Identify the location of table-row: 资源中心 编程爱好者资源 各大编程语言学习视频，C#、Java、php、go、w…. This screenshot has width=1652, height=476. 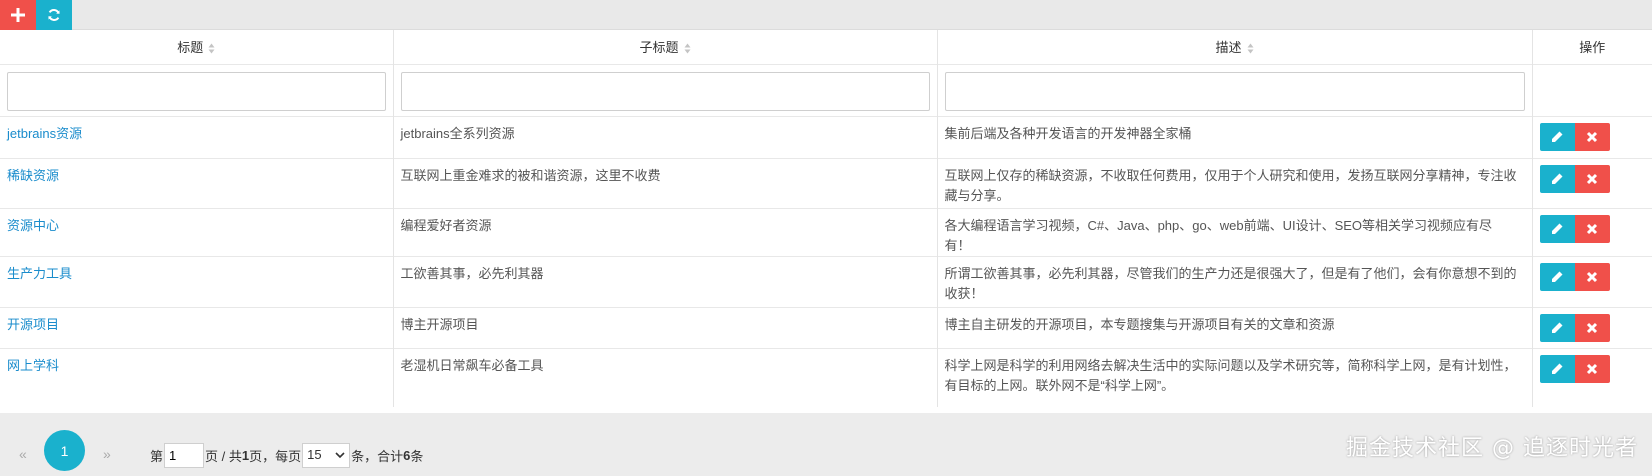
(826, 231).